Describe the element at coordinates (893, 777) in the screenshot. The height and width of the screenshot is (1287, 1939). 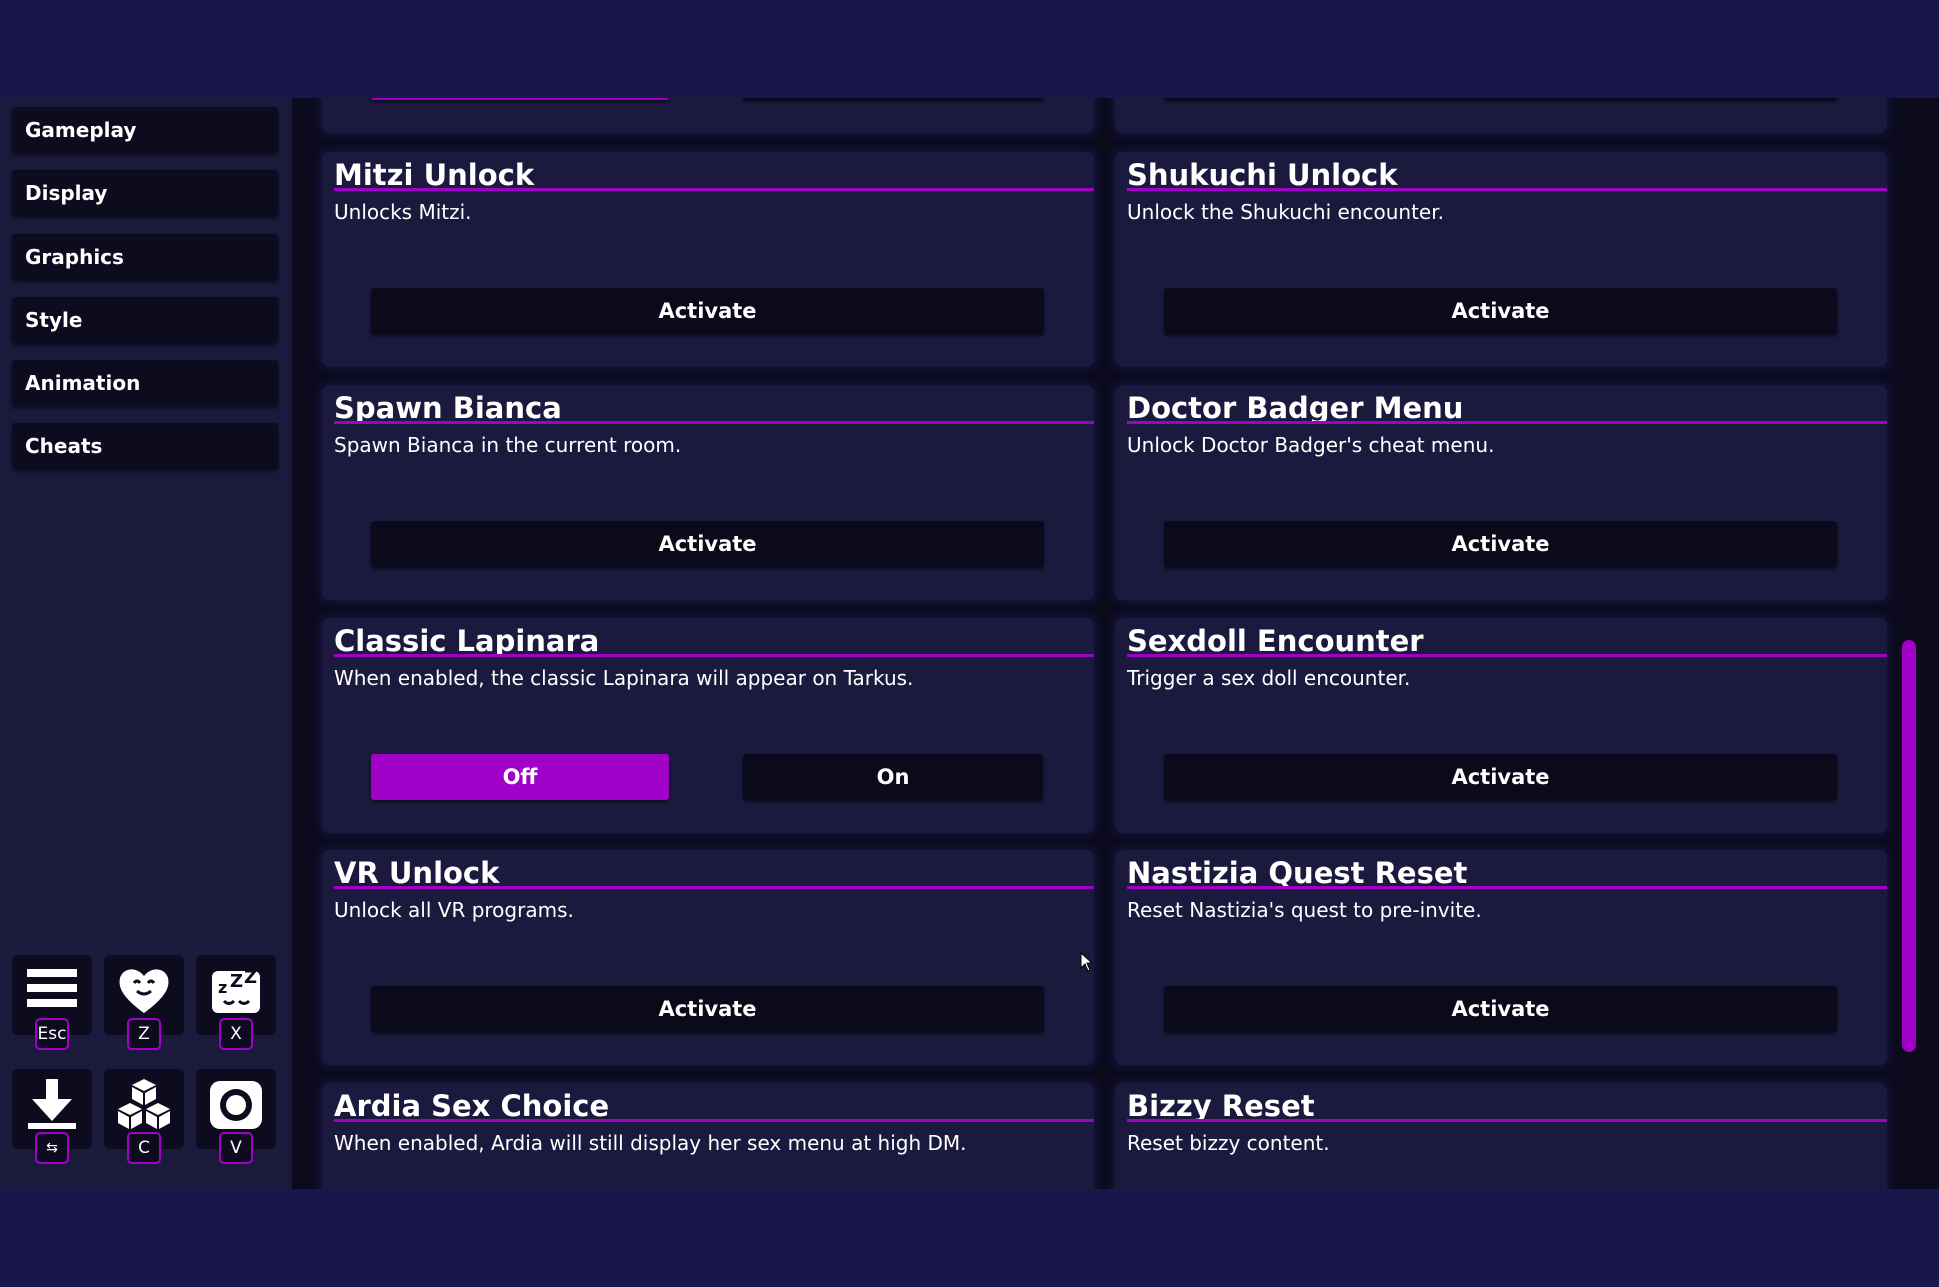
I see `toggle-on-button: On` at that location.